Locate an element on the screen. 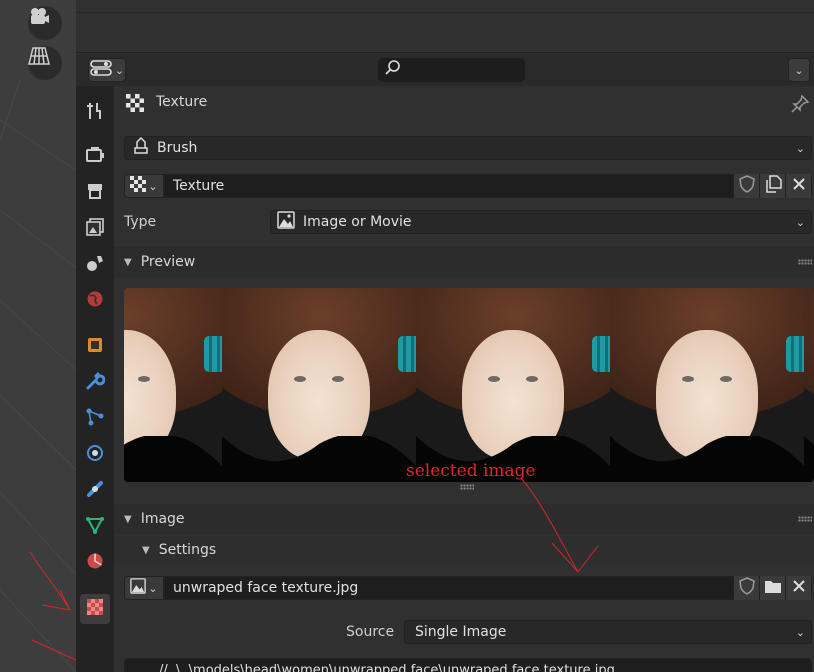  browse-texture-button: ⌄ is located at coordinates (144, 186).